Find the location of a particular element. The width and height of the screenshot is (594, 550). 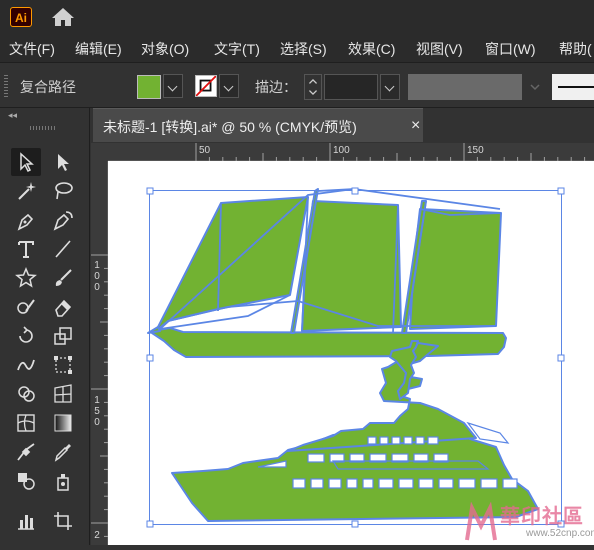

close-tab-icon: × is located at coordinates (415, 126).